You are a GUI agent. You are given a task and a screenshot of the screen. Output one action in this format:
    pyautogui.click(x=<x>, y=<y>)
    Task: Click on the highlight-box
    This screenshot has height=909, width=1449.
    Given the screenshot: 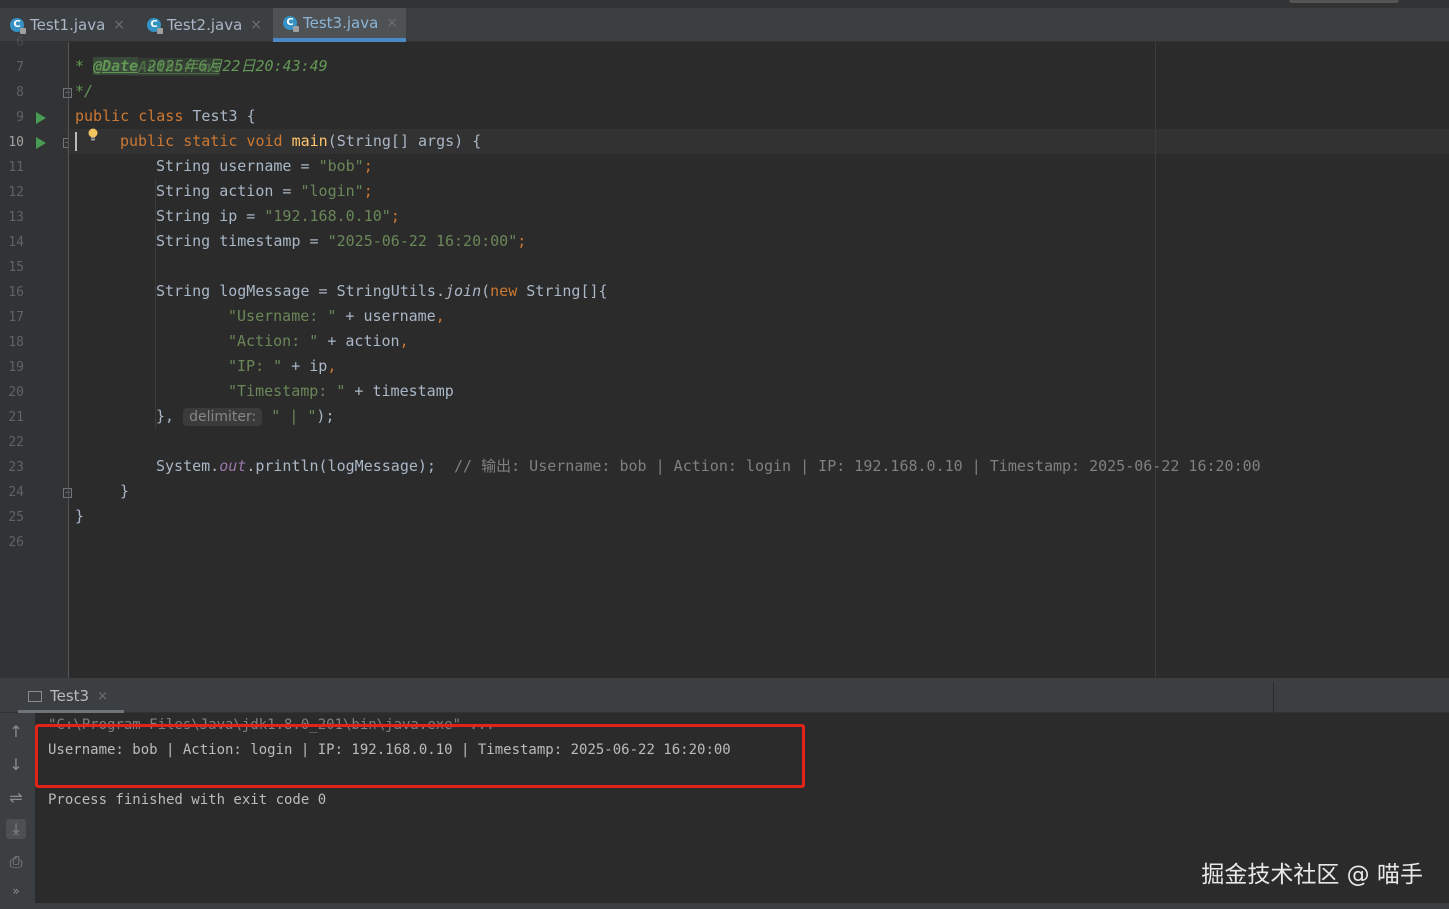 What is the action you would take?
    pyautogui.click(x=420, y=756)
    